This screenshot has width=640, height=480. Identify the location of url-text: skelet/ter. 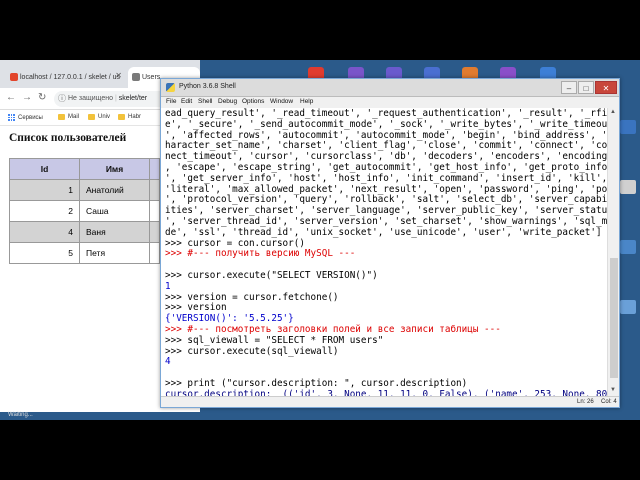
(133, 98).